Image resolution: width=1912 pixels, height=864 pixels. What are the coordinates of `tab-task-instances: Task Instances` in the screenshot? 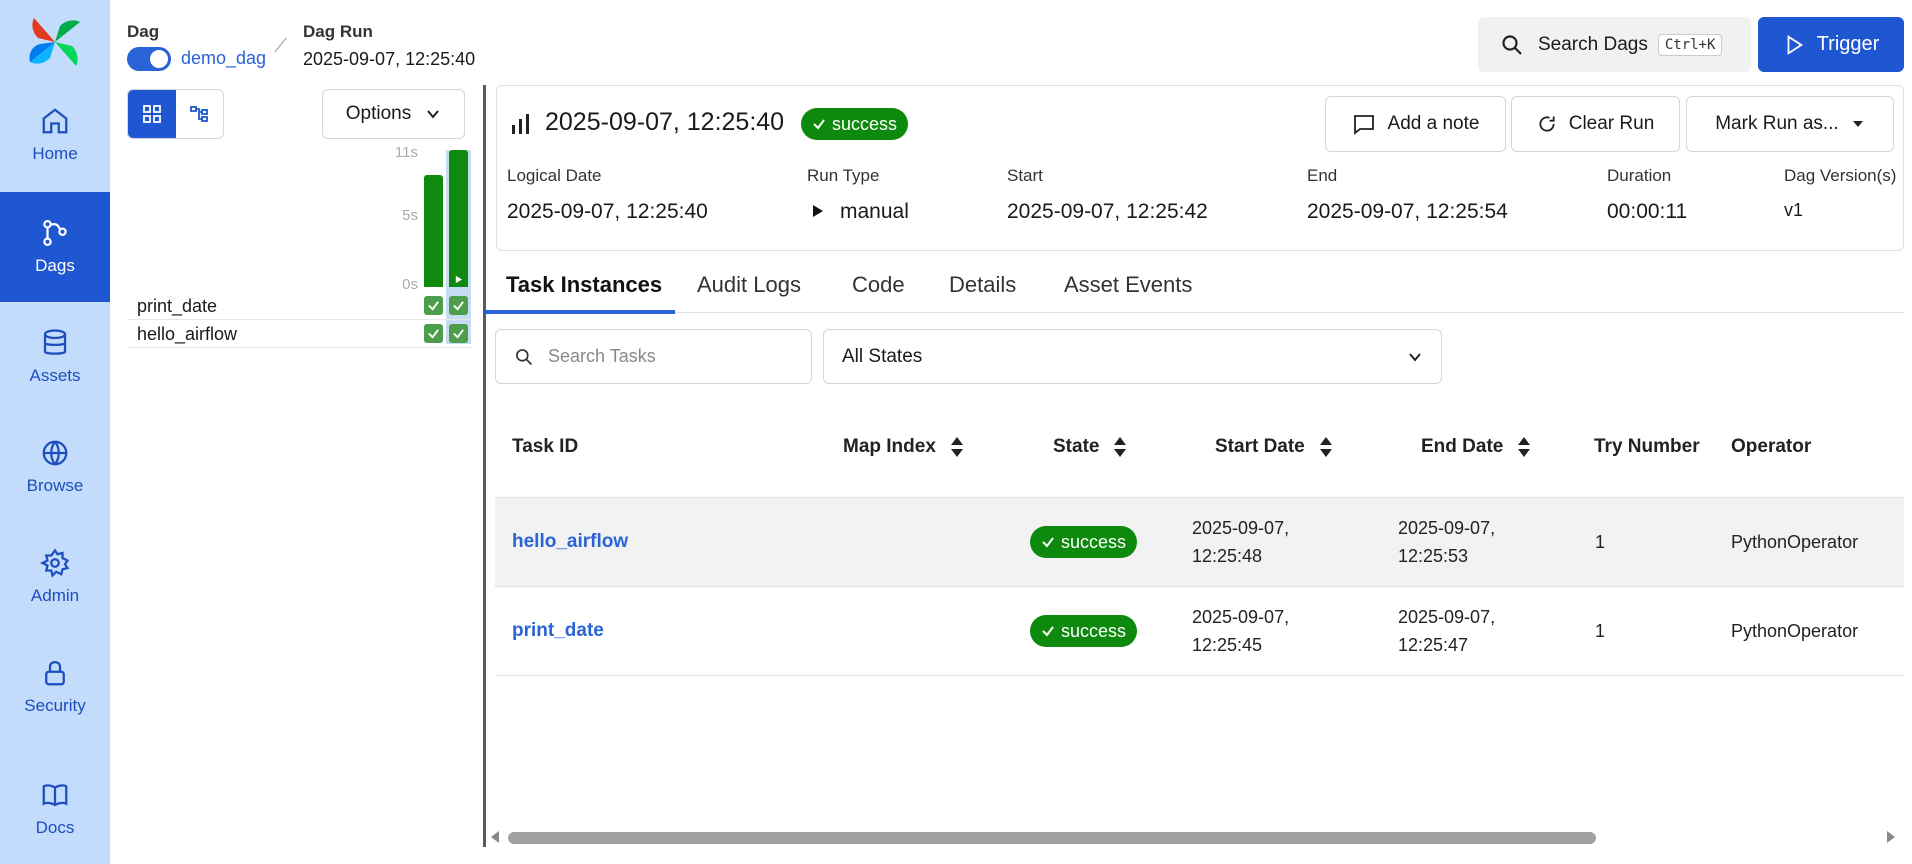 It's located at (584, 285).